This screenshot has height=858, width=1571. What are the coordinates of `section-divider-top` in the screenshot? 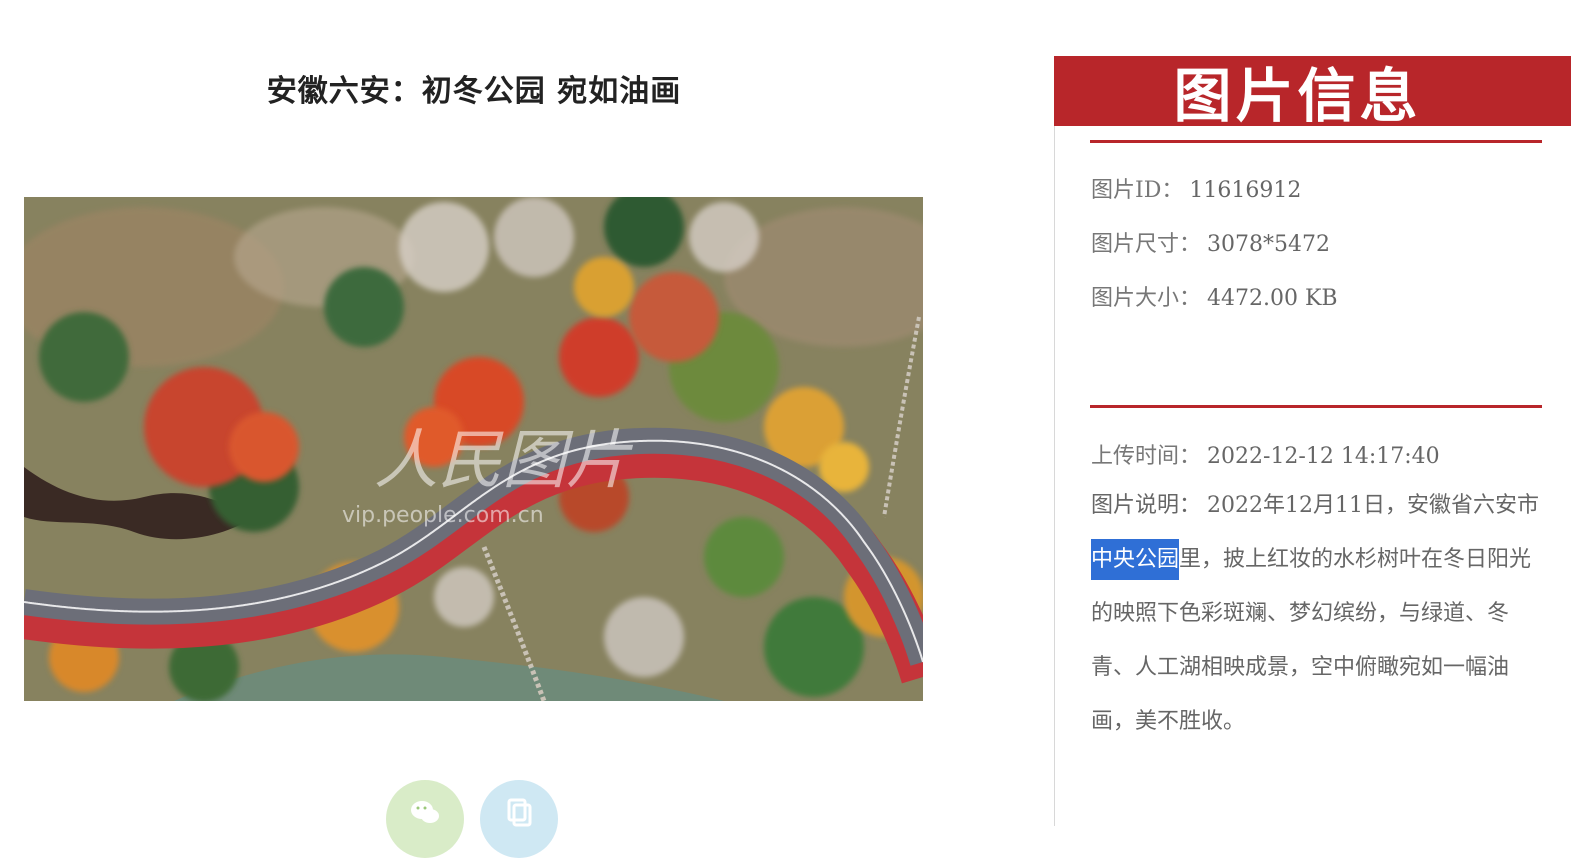 It's located at (1316, 141).